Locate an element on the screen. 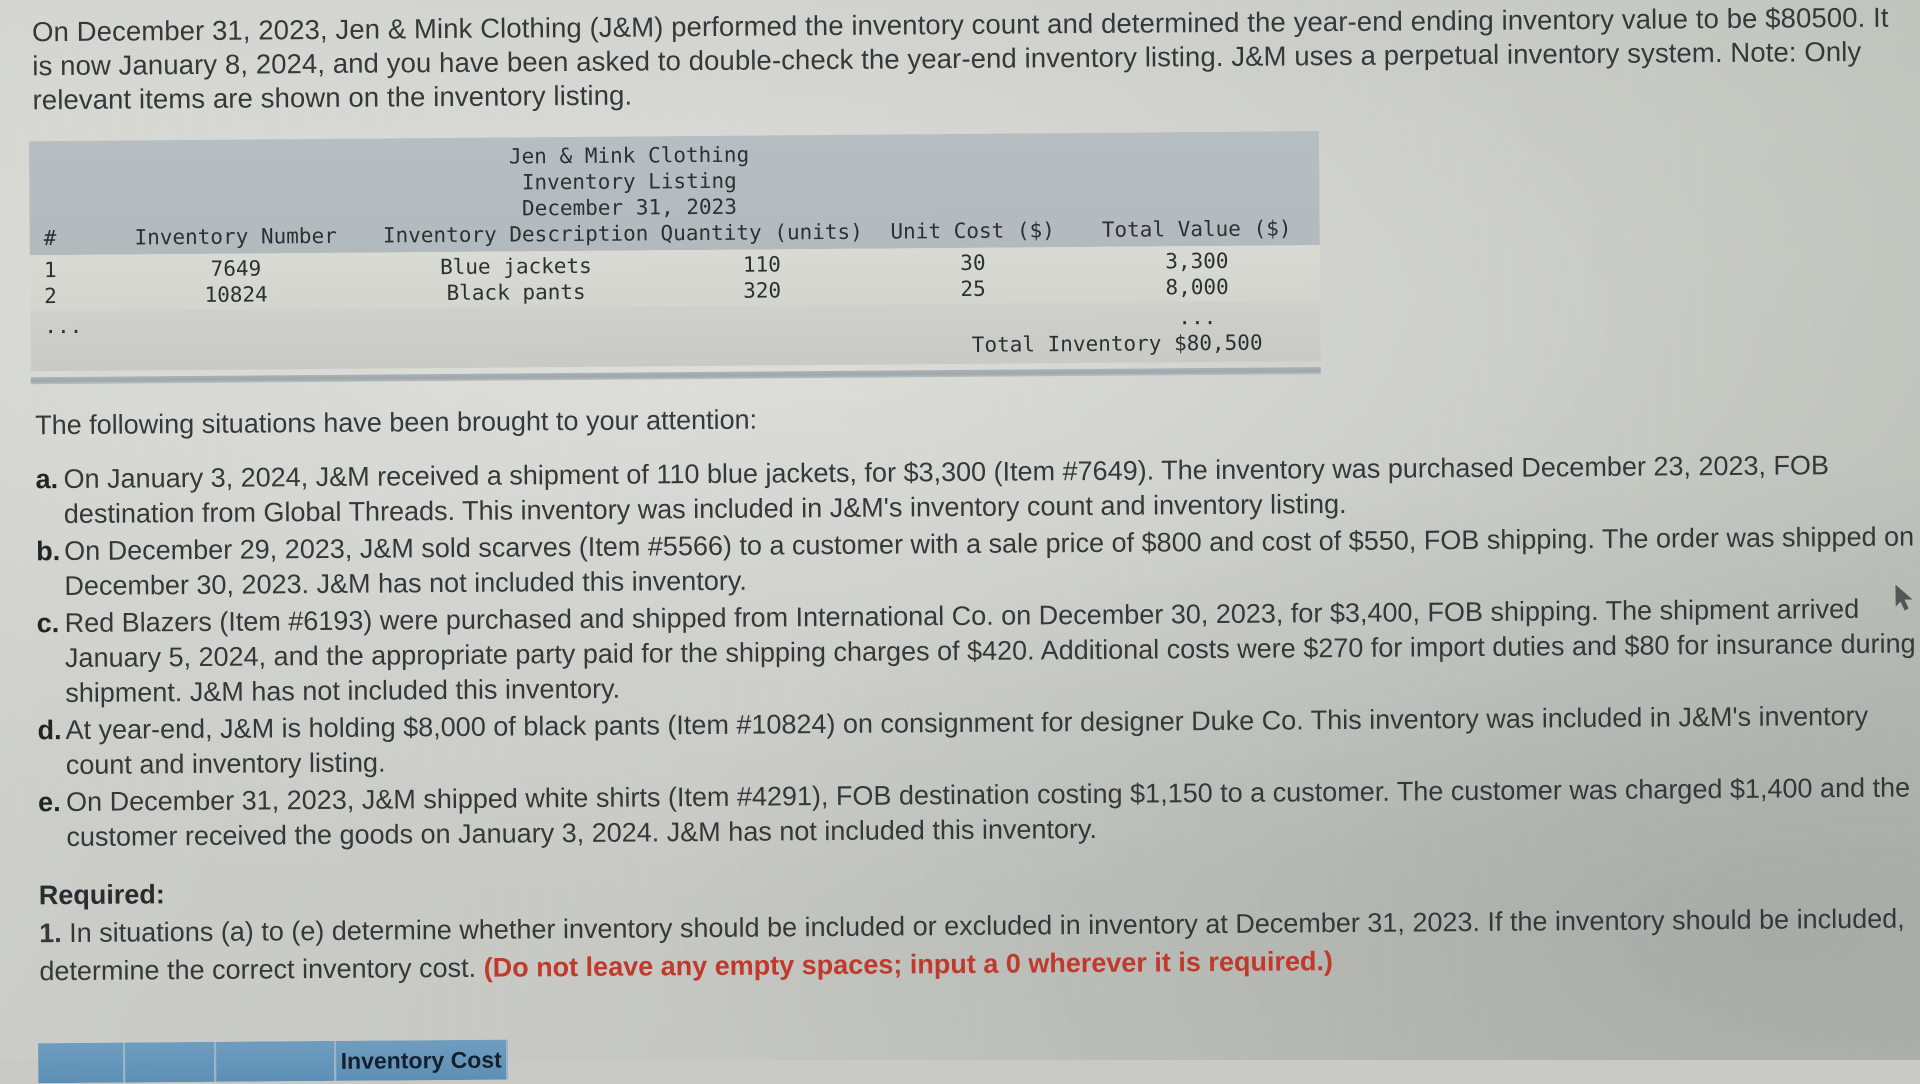 The height and width of the screenshot is (1084, 1920). cell-total-value: 8,000 is located at coordinates (1197, 287).